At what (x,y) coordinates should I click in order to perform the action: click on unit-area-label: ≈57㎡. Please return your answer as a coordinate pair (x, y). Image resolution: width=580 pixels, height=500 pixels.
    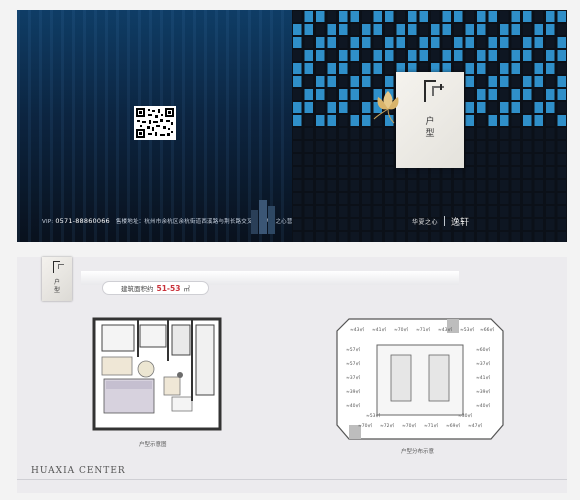
    Looking at the image, I should click on (353, 349).